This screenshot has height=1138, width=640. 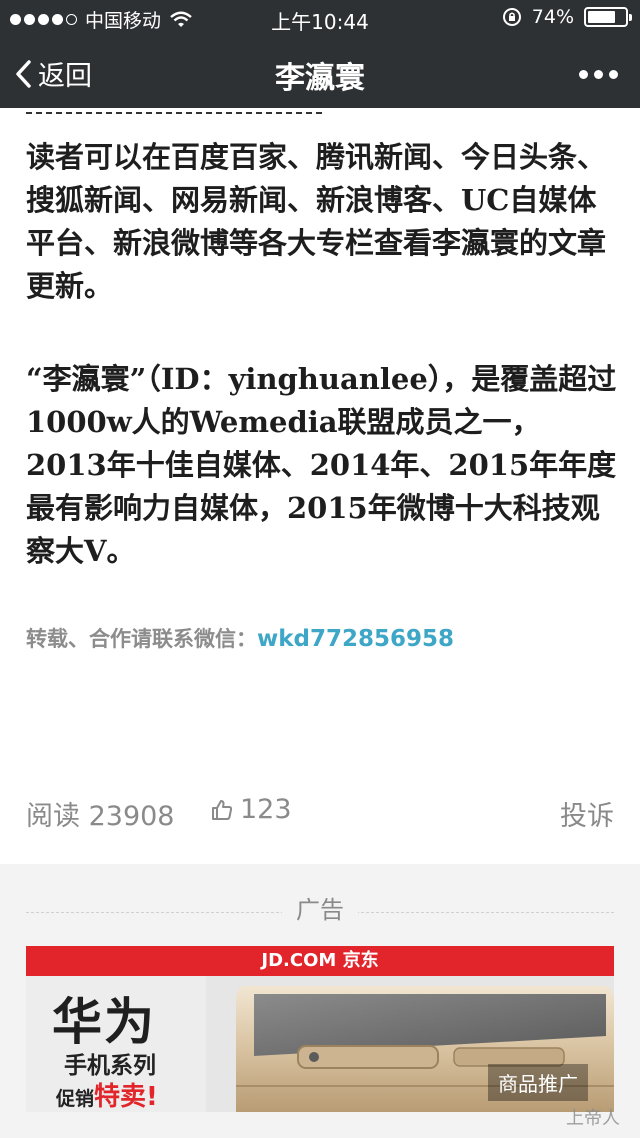 What do you see at coordinates (601, 17) in the screenshot?
I see `battery-fill` at bounding box center [601, 17].